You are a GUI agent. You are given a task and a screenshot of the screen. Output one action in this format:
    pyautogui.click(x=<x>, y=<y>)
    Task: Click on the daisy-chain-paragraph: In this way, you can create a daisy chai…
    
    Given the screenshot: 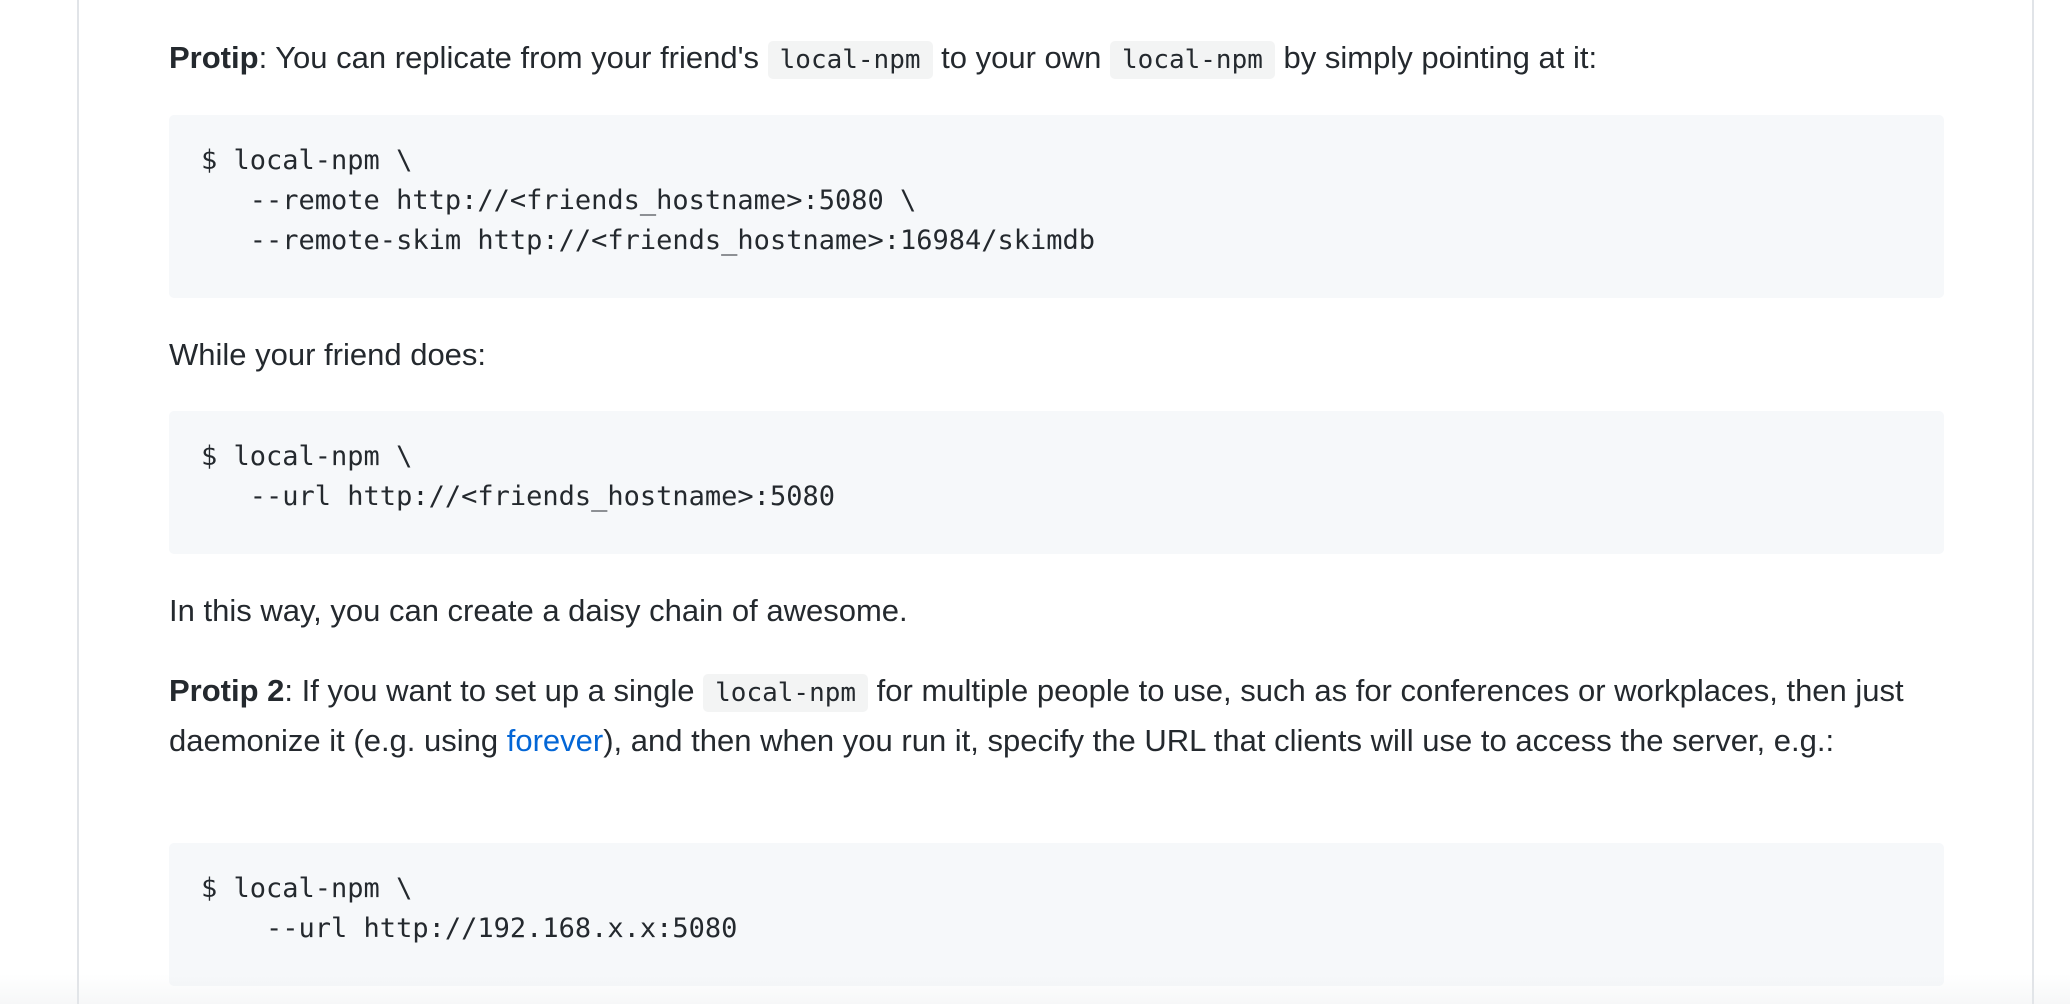 What is the action you would take?
    pyautogui.click(x=538, y=610)
    